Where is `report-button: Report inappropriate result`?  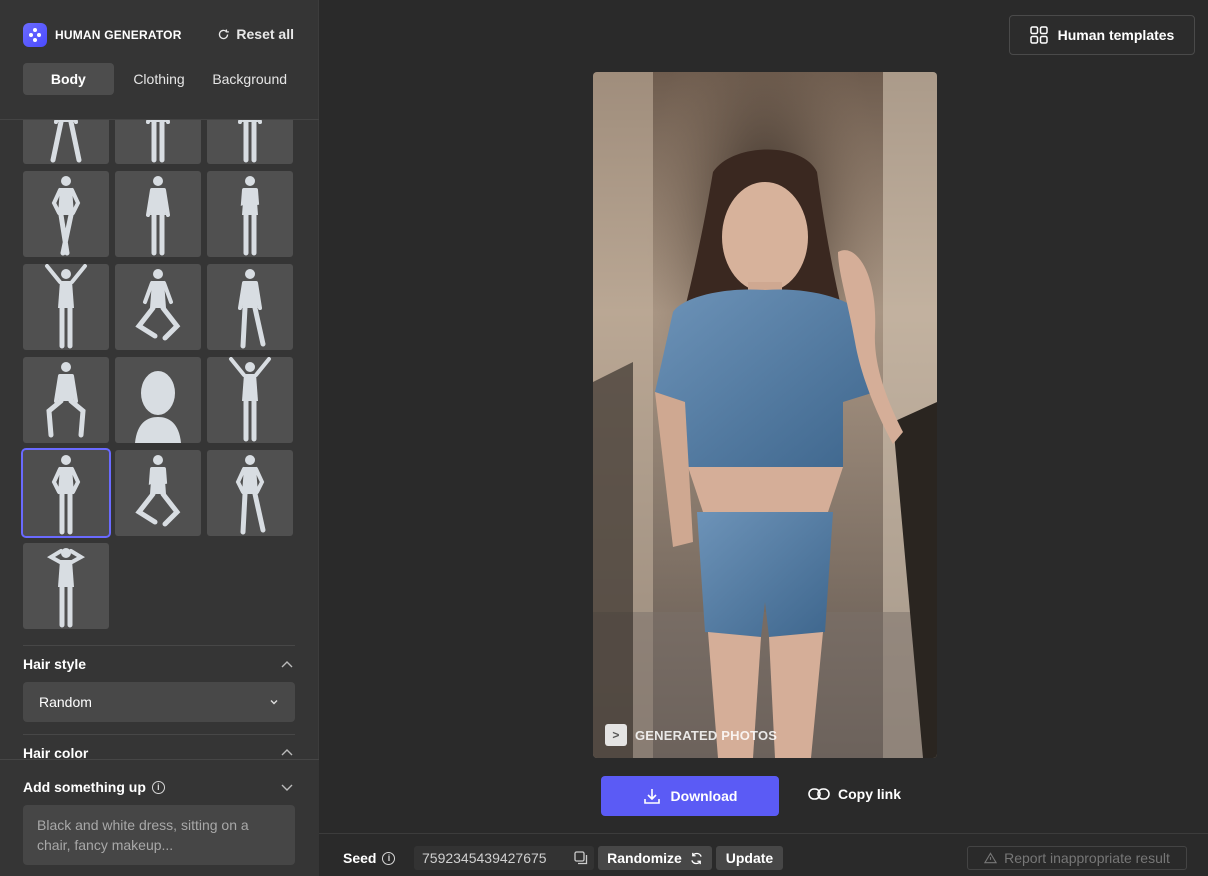 report-button: Report inappropriate result is located at coordinates (1077, 858).